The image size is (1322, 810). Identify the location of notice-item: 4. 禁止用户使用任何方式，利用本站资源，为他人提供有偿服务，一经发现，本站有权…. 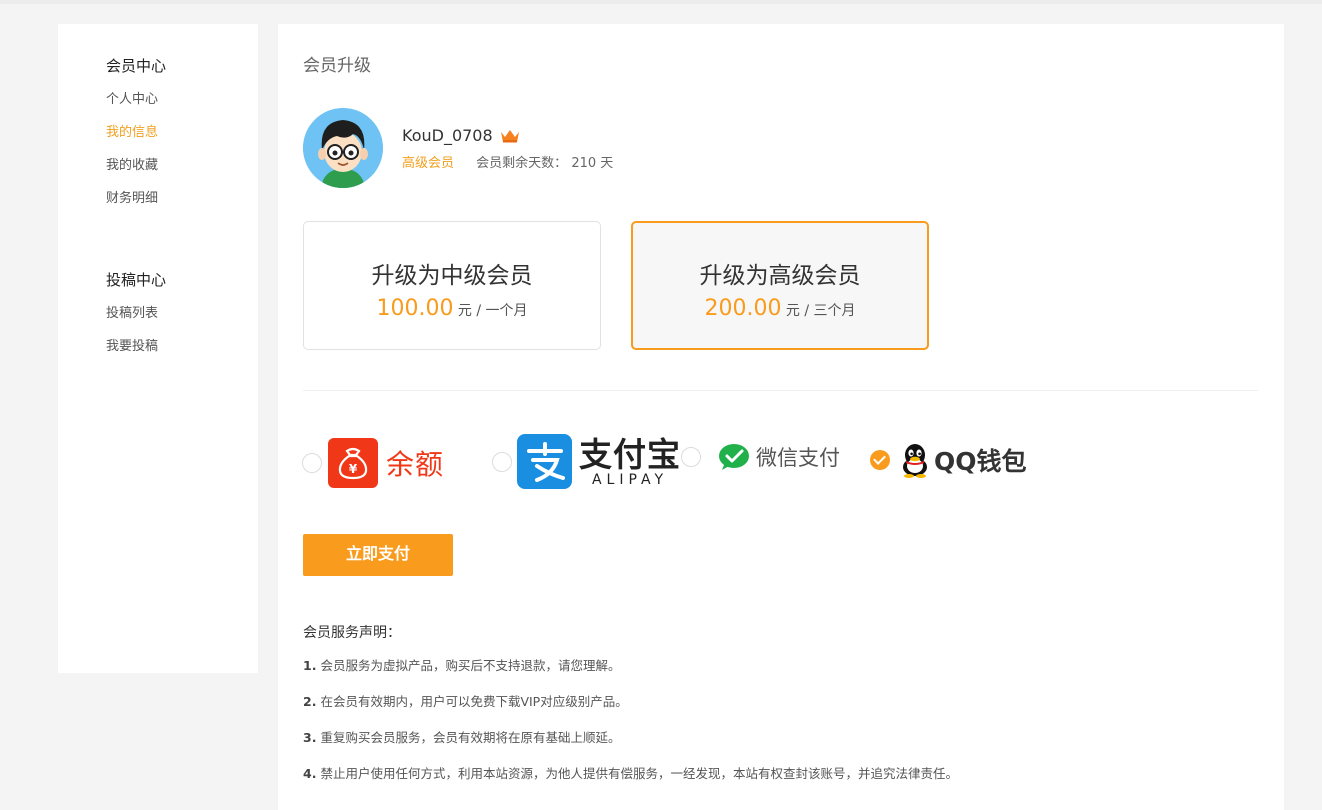
(630, 783).